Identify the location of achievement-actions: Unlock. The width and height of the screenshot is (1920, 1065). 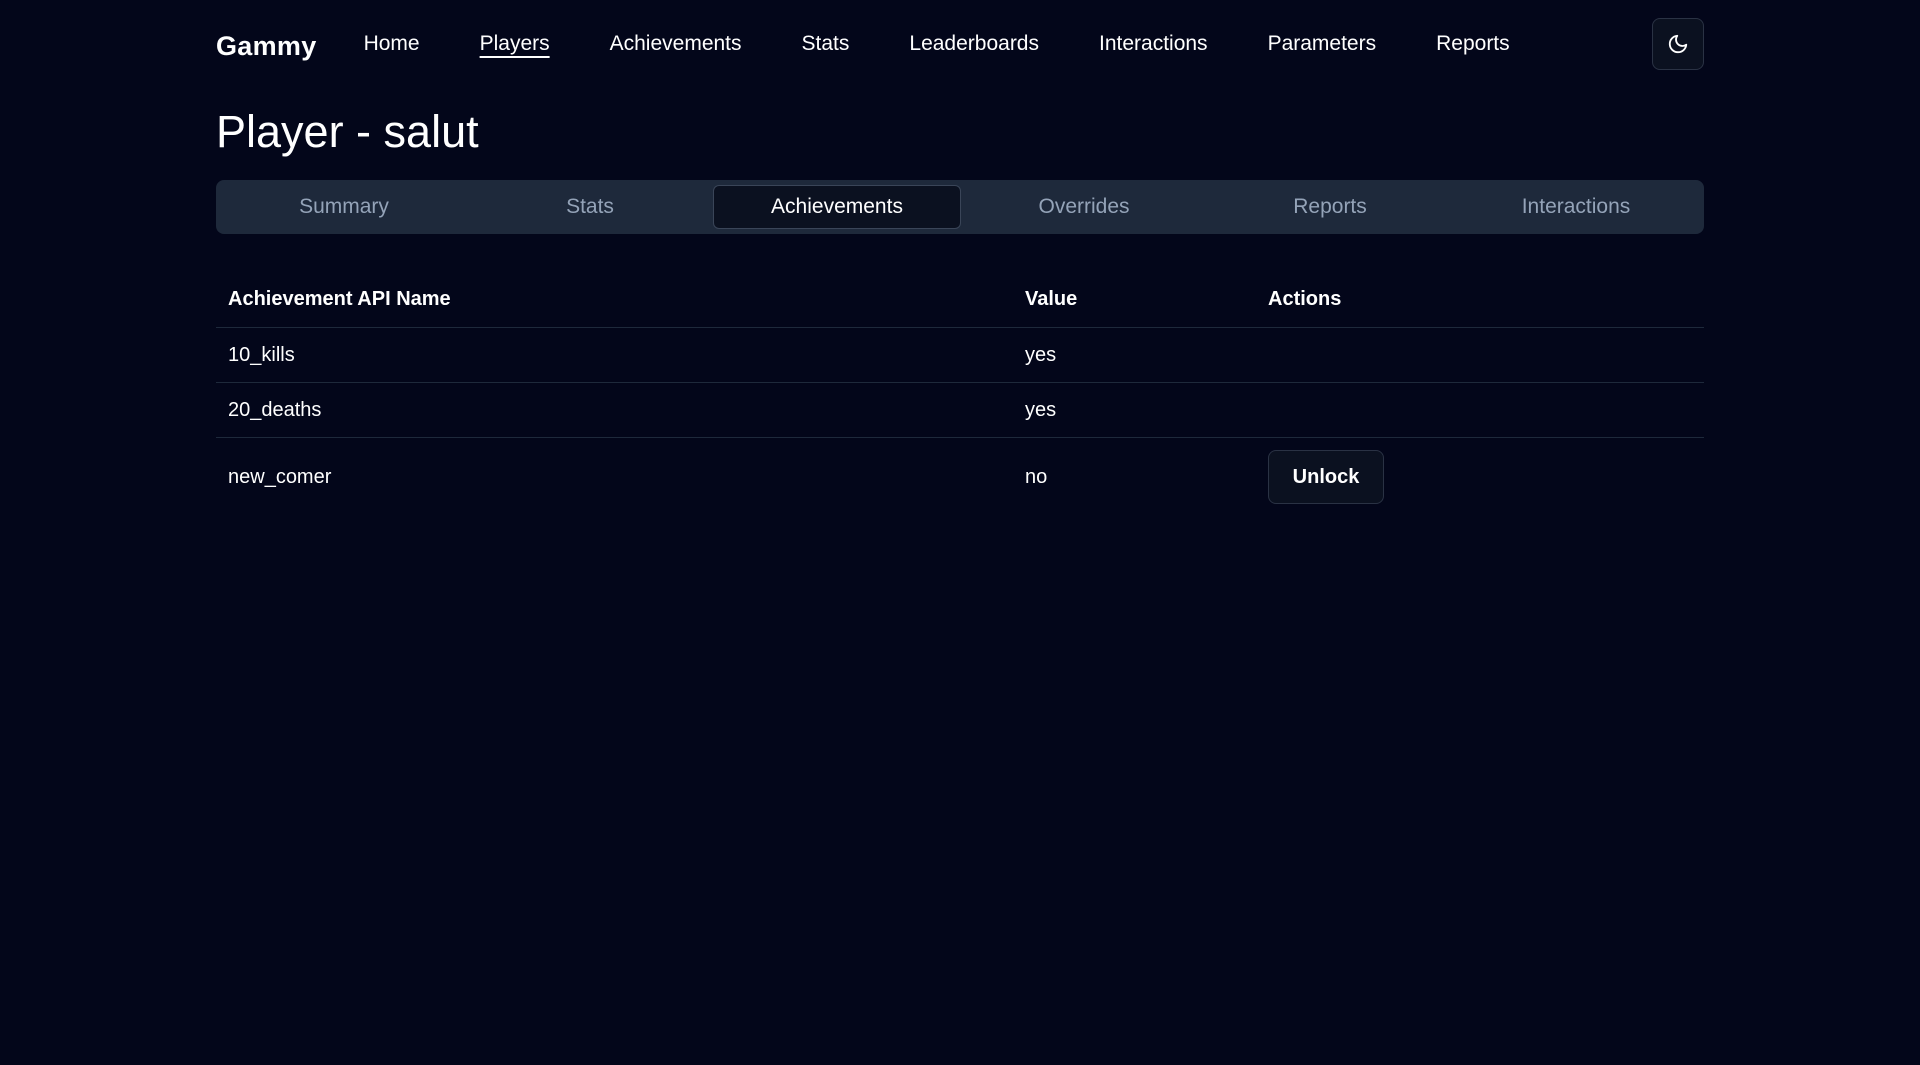
(1480, 477).